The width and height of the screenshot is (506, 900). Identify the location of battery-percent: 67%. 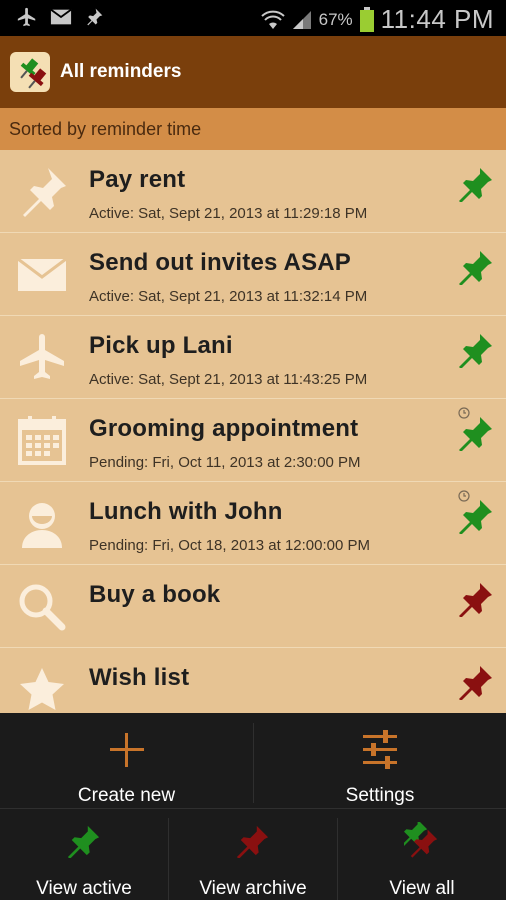
(335, 19).